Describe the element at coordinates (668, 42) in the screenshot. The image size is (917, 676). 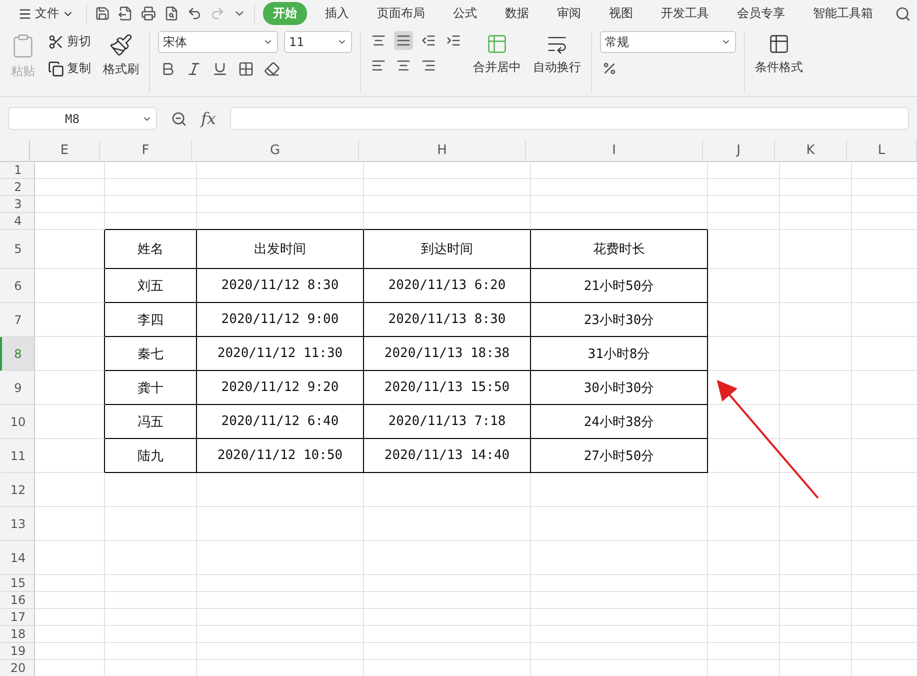
I see `number-format-dropdown: 常规` at that location.